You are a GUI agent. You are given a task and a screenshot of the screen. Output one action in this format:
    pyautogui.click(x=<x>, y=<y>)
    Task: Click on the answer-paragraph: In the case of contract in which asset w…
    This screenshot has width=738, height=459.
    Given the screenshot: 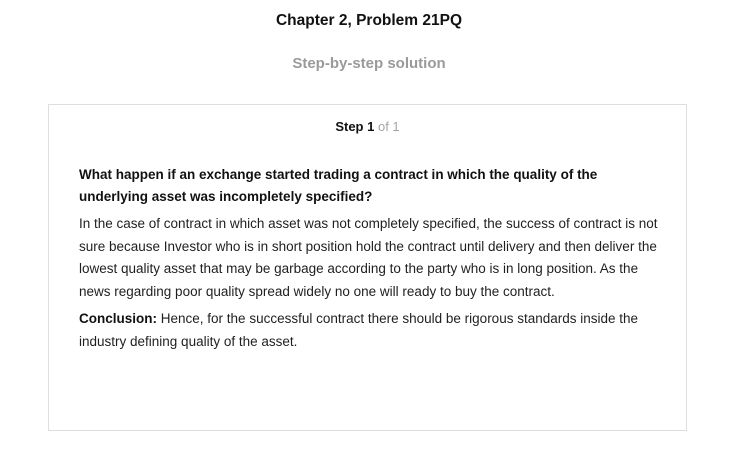 What is the action you would take?
    pyautogui.click(x=368, y=257)
    